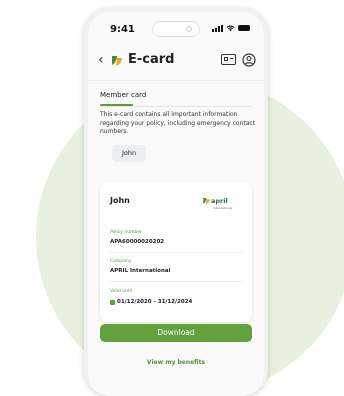  What do you see at coordinates (121, 261) in the screenshot?
I see `company-label: Company` at bounding box center [121, 261].